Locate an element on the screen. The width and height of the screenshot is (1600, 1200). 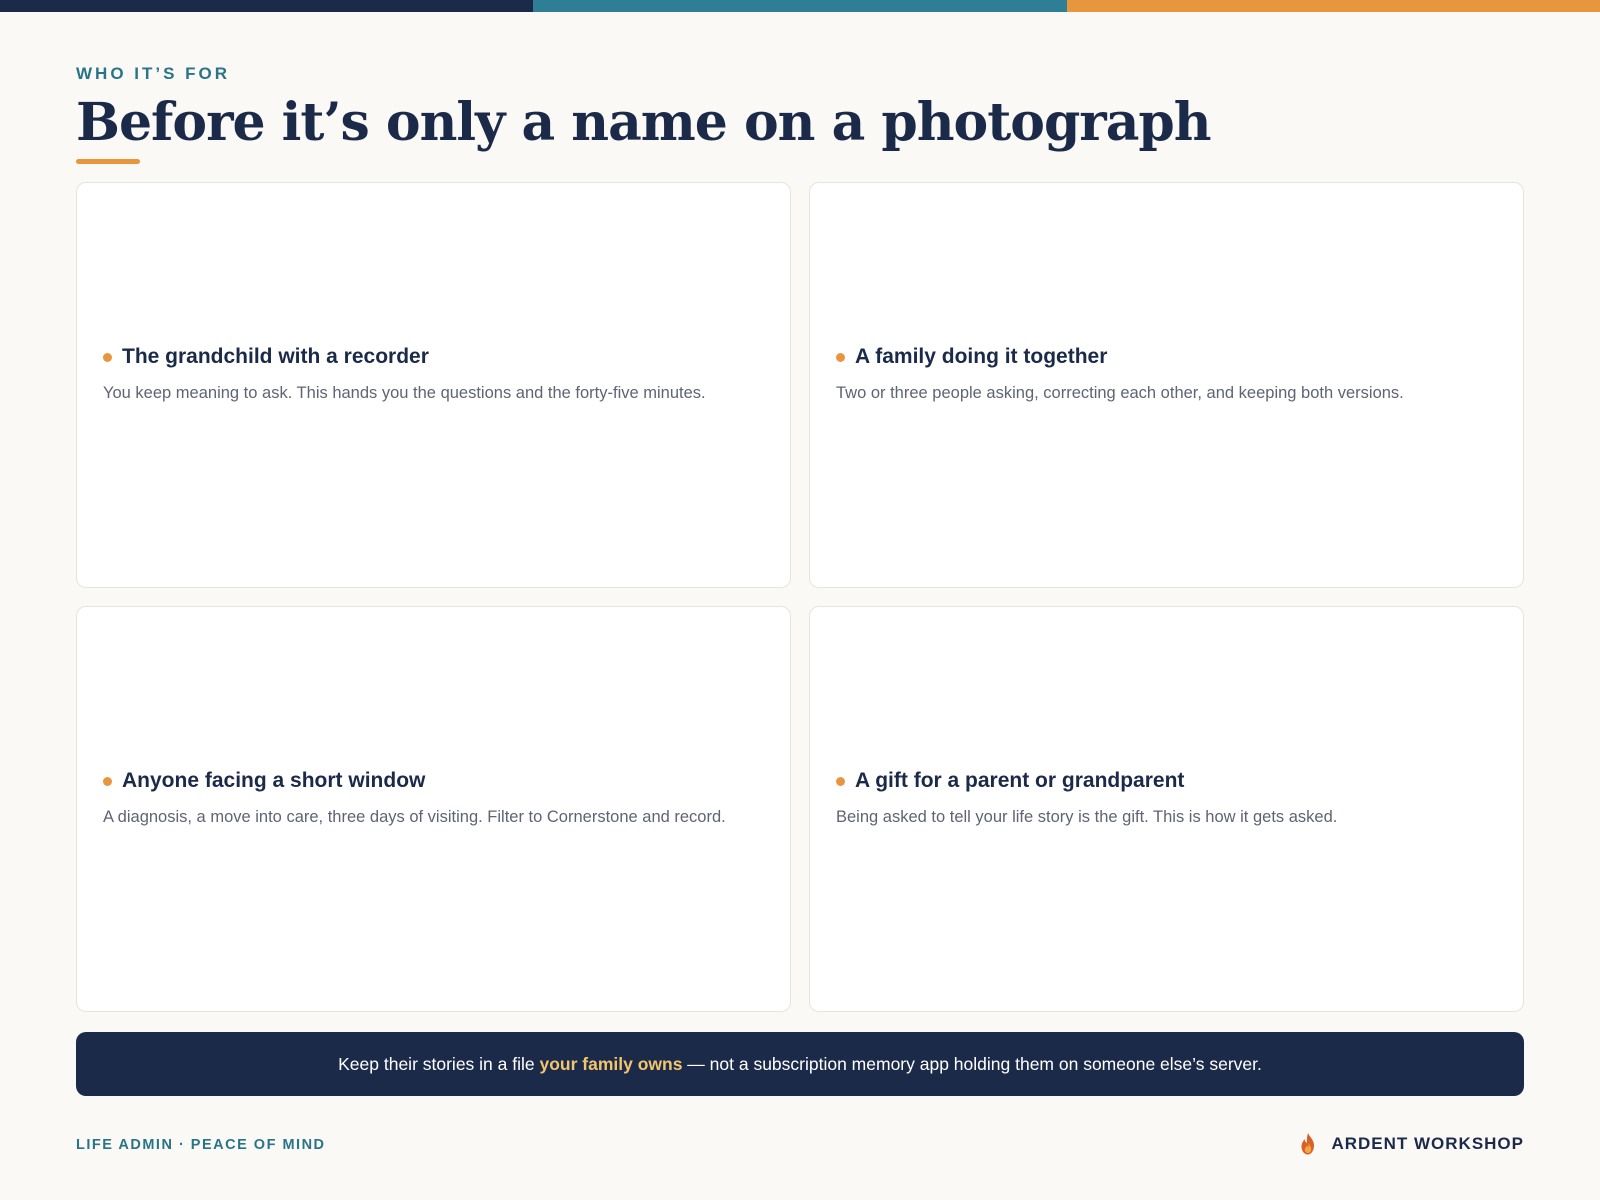
footer-tagline: LIFE ADMIN · PEACE OF MIND is located at coordinates (201, 1145).